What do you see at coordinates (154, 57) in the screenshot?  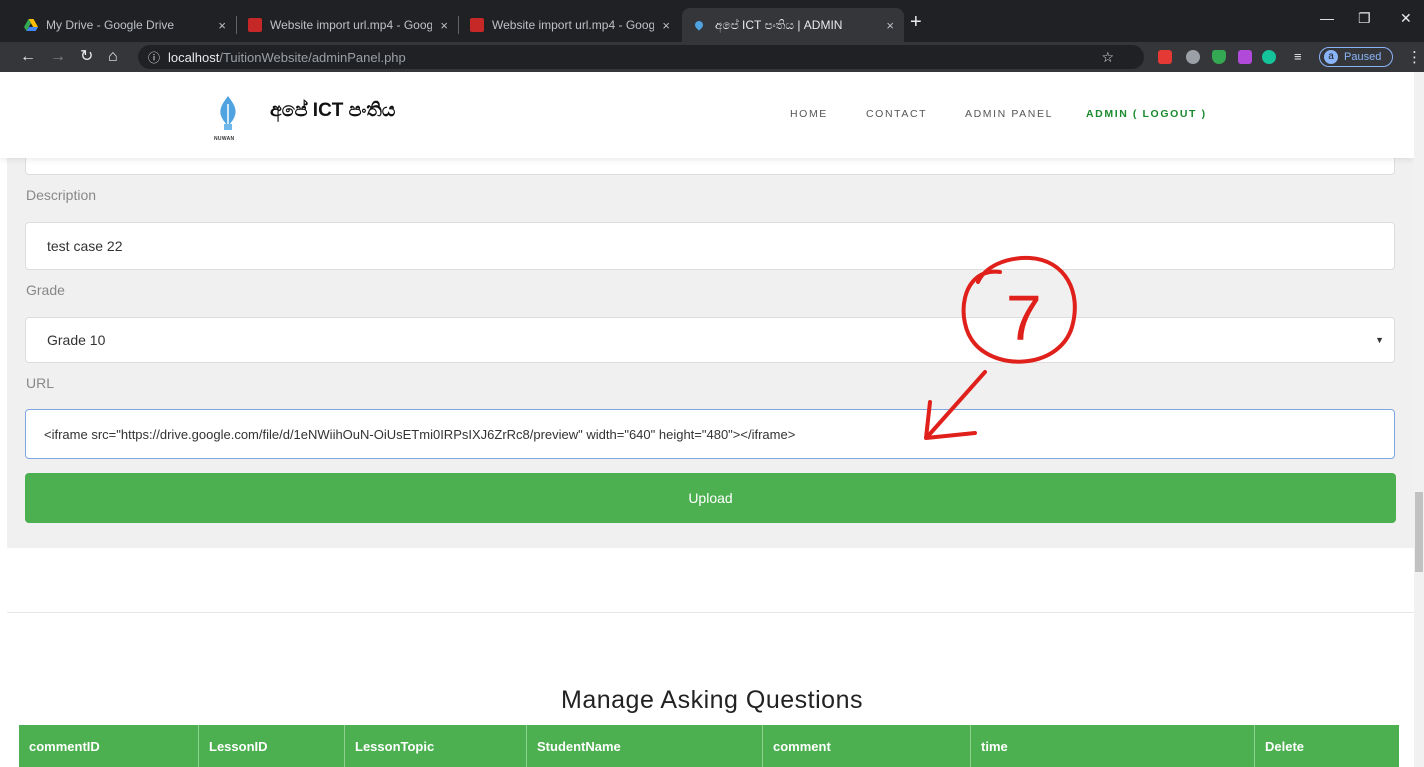 I see `info-icon: ⓘ` at bounding box center [154, 57].